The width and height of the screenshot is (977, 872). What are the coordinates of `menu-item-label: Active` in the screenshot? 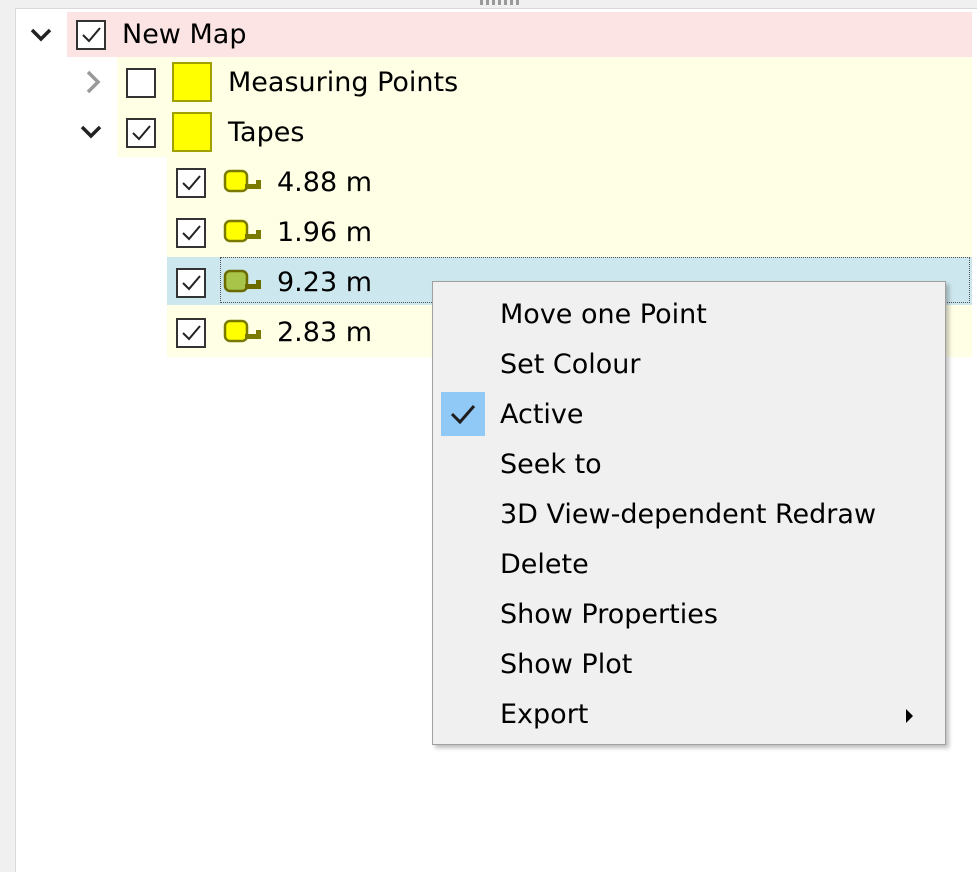 It's located at (542, 414).